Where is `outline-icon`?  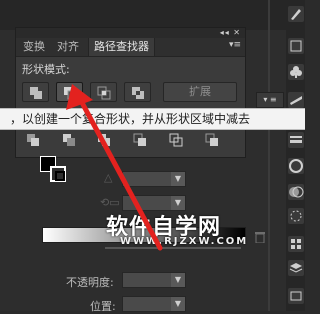
outline-icon is located at coordinates (176, 140).